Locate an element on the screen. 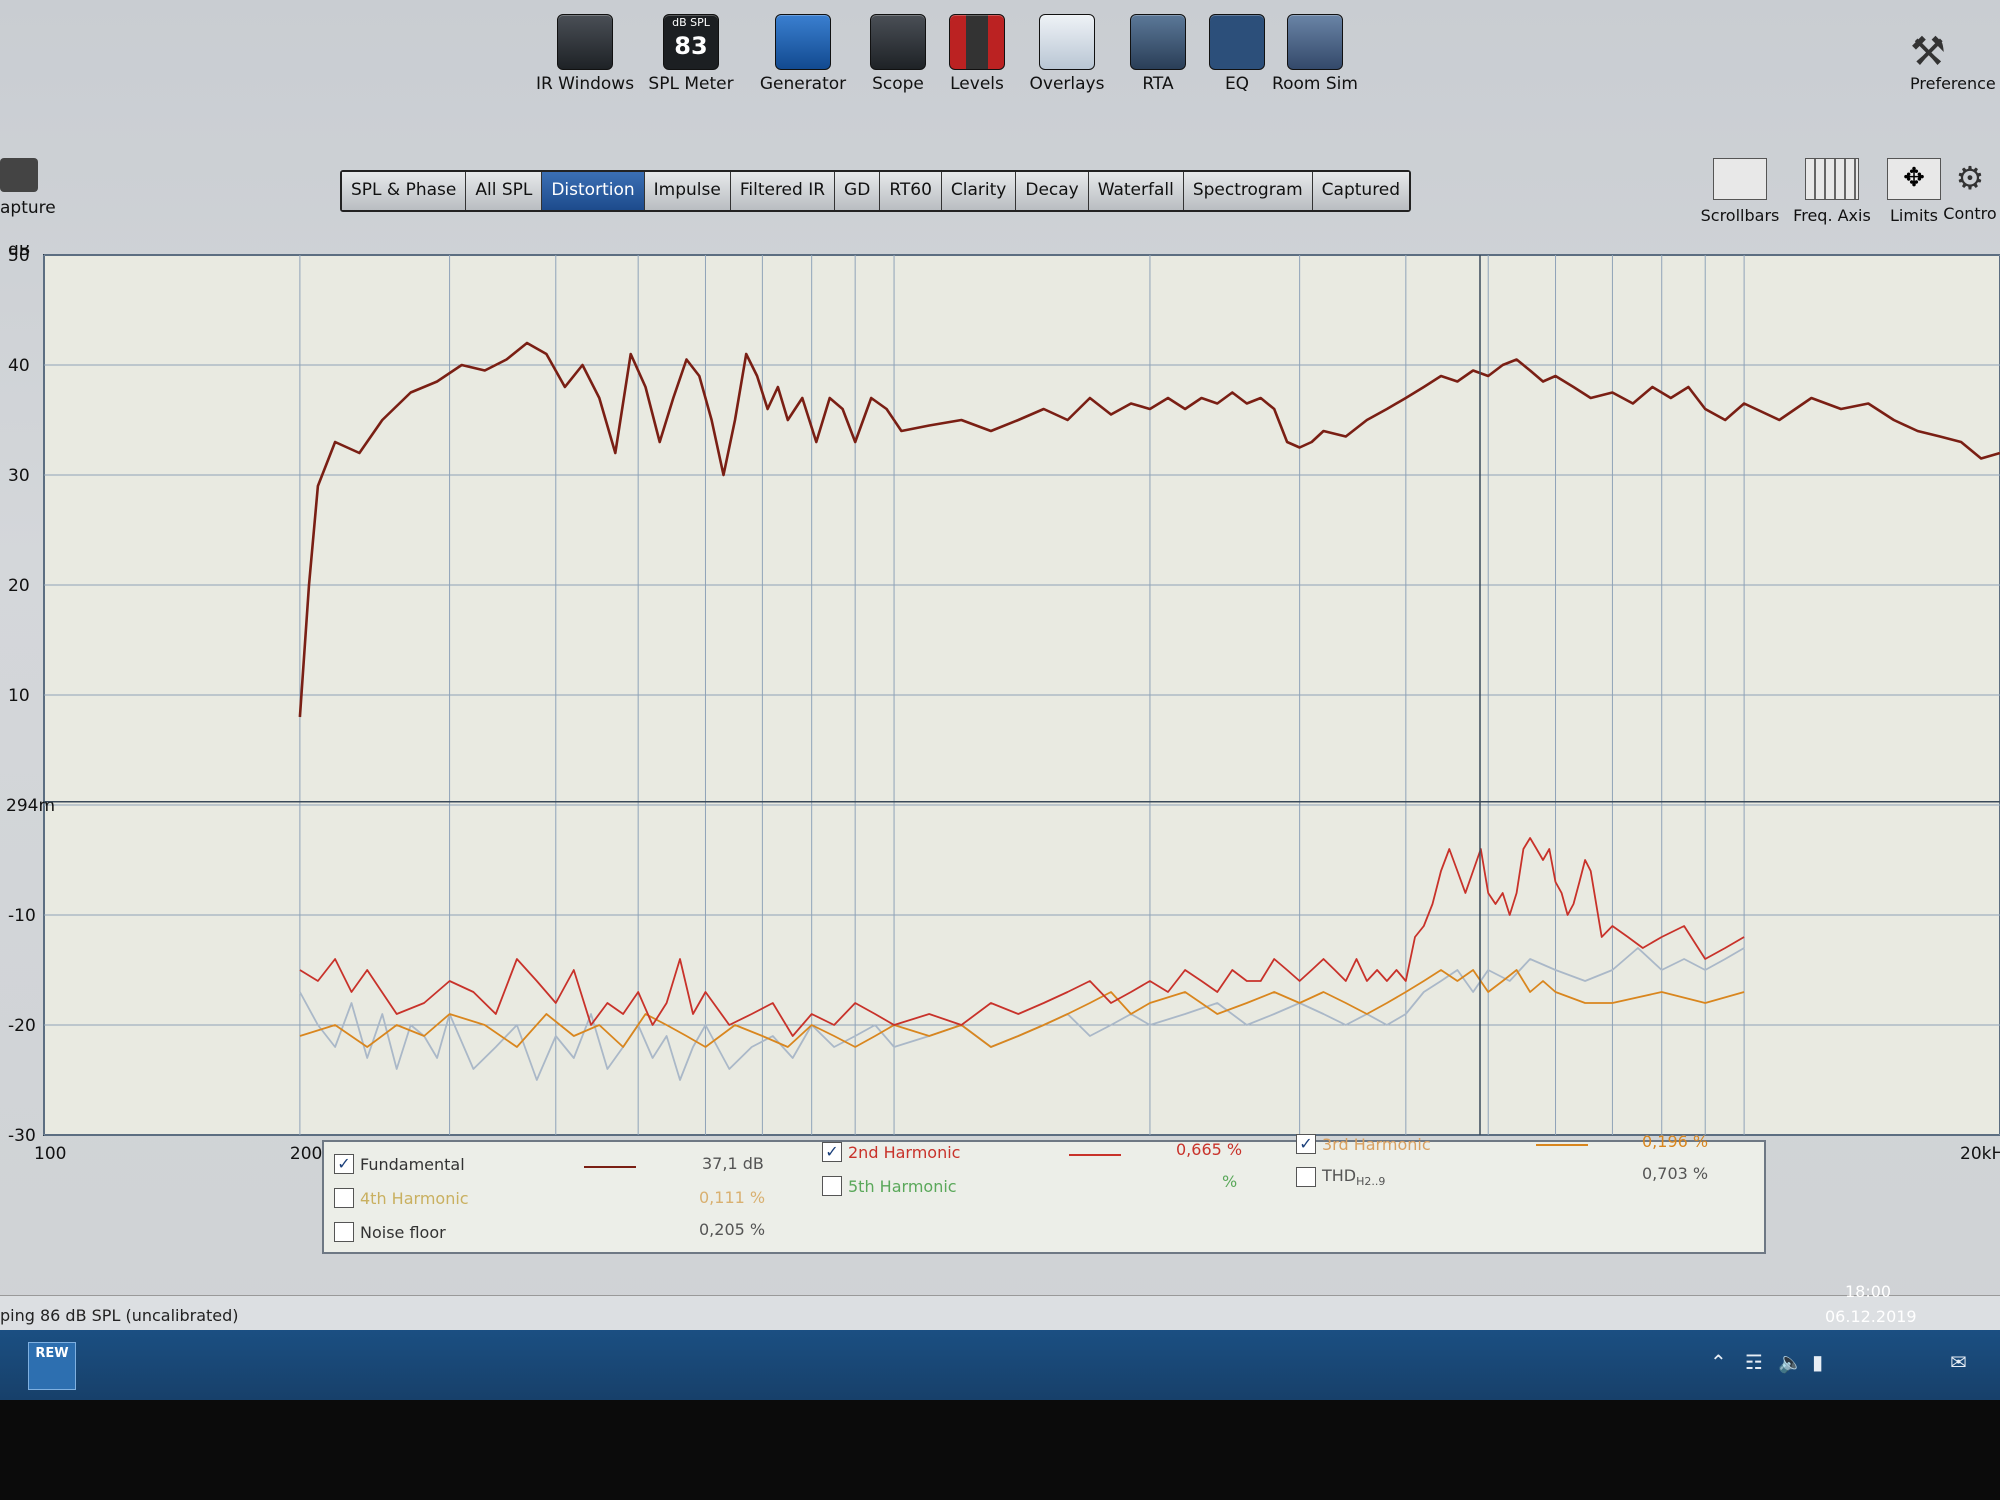 The height and width of the screenshot is (1500, 2000). 4th-harmonic-checkbox is located at coordinates (344, 1198).